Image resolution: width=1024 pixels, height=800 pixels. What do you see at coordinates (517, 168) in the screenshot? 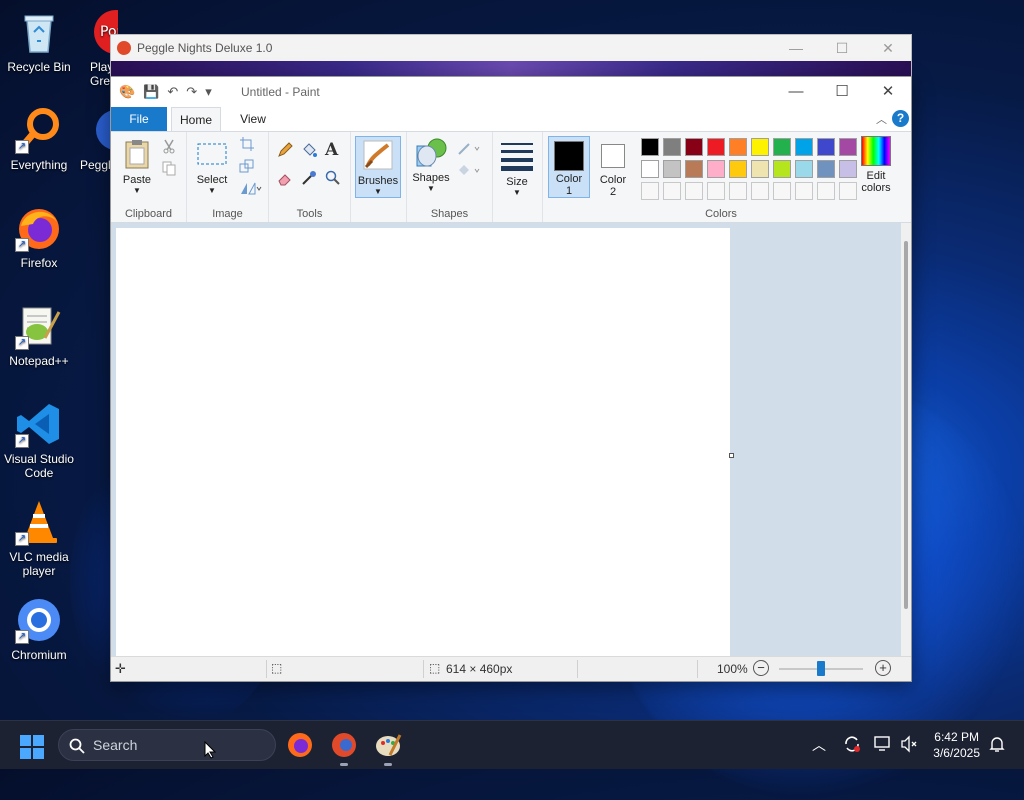
I see `size-button: Size ▼` at bounding box center [517, 168].